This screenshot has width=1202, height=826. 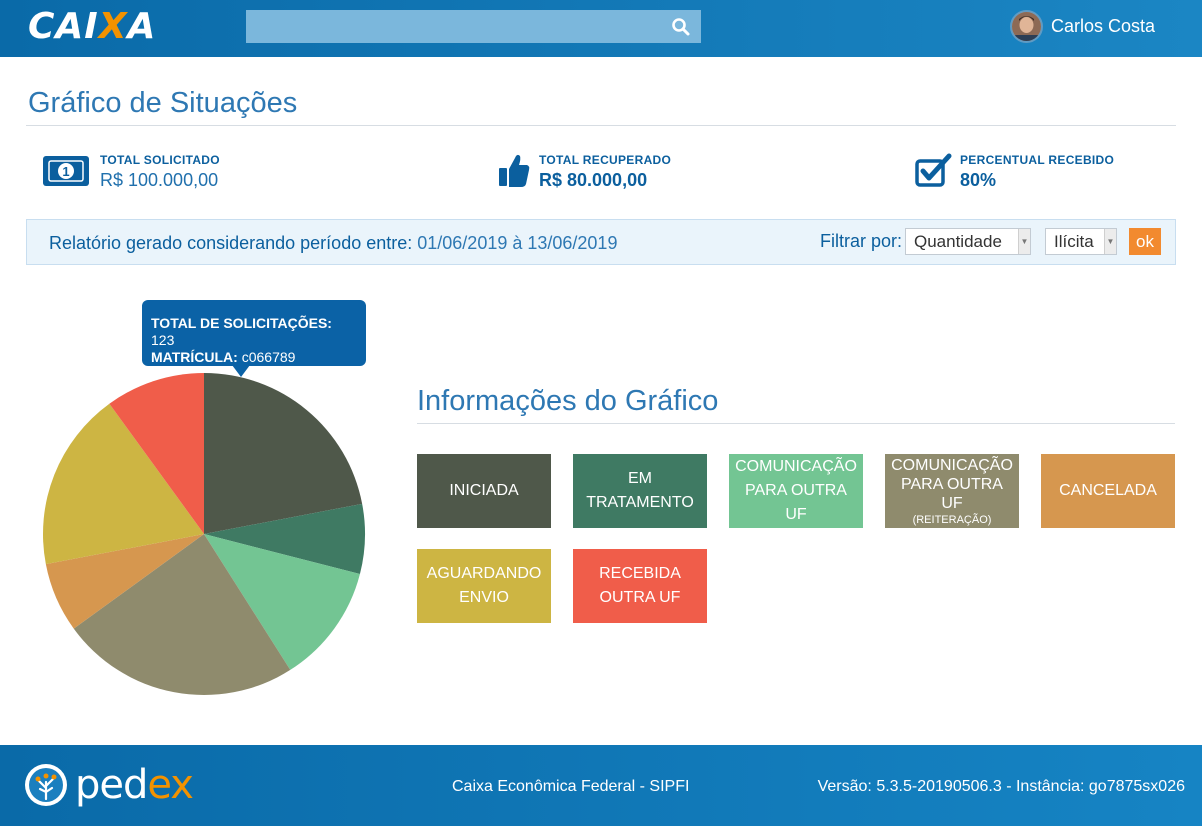 I want to click on legend-em-tratamento: EM TRATAMENTO, so click(x=640, y=491).